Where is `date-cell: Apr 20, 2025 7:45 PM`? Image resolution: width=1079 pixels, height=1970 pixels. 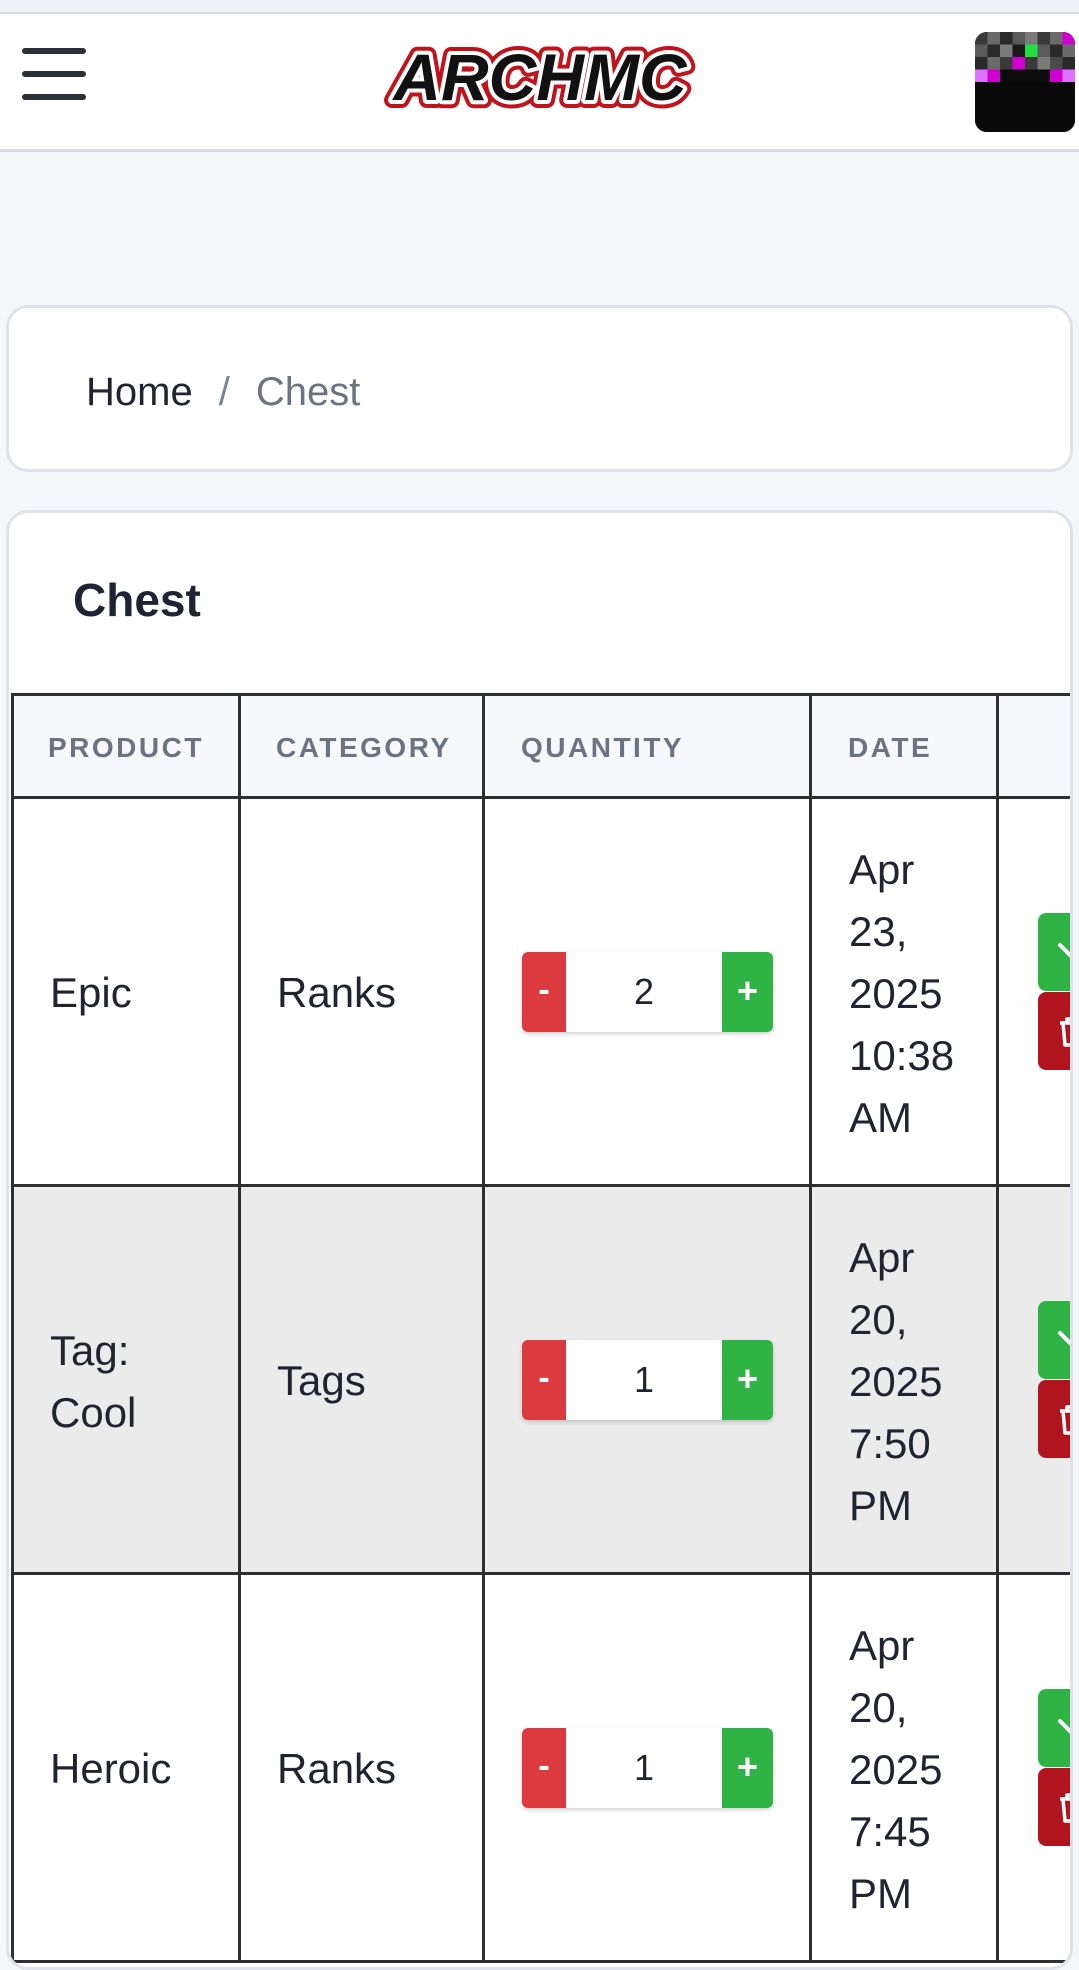
date-cell: Apr 20, 2025 7:45 PM is located at coordinates (905, 1767).